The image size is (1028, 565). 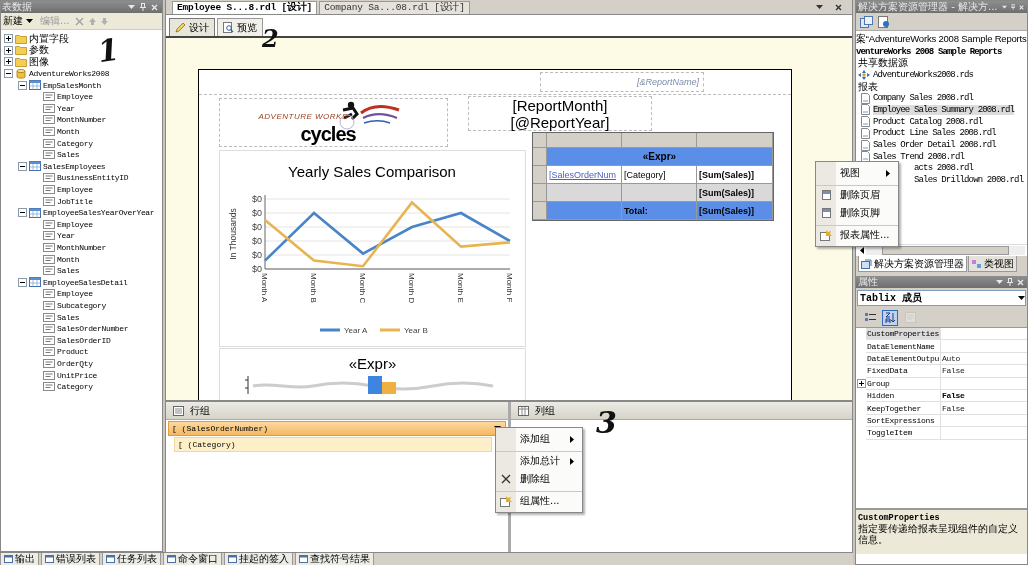 I want to click on group-item: [ (Category), so click(x=333, y=444).